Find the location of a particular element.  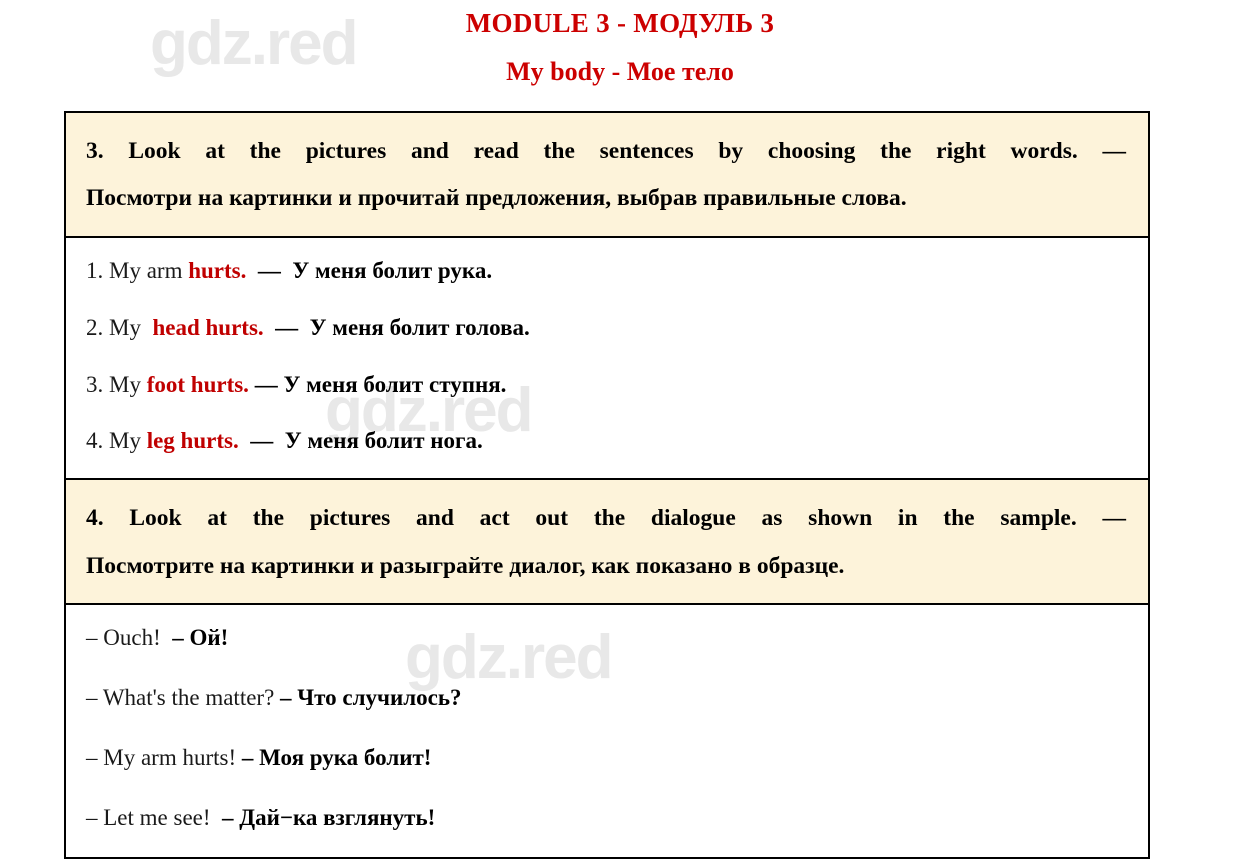

answer-4-highlight: leg hurts. is located at coordinates (192, 441).